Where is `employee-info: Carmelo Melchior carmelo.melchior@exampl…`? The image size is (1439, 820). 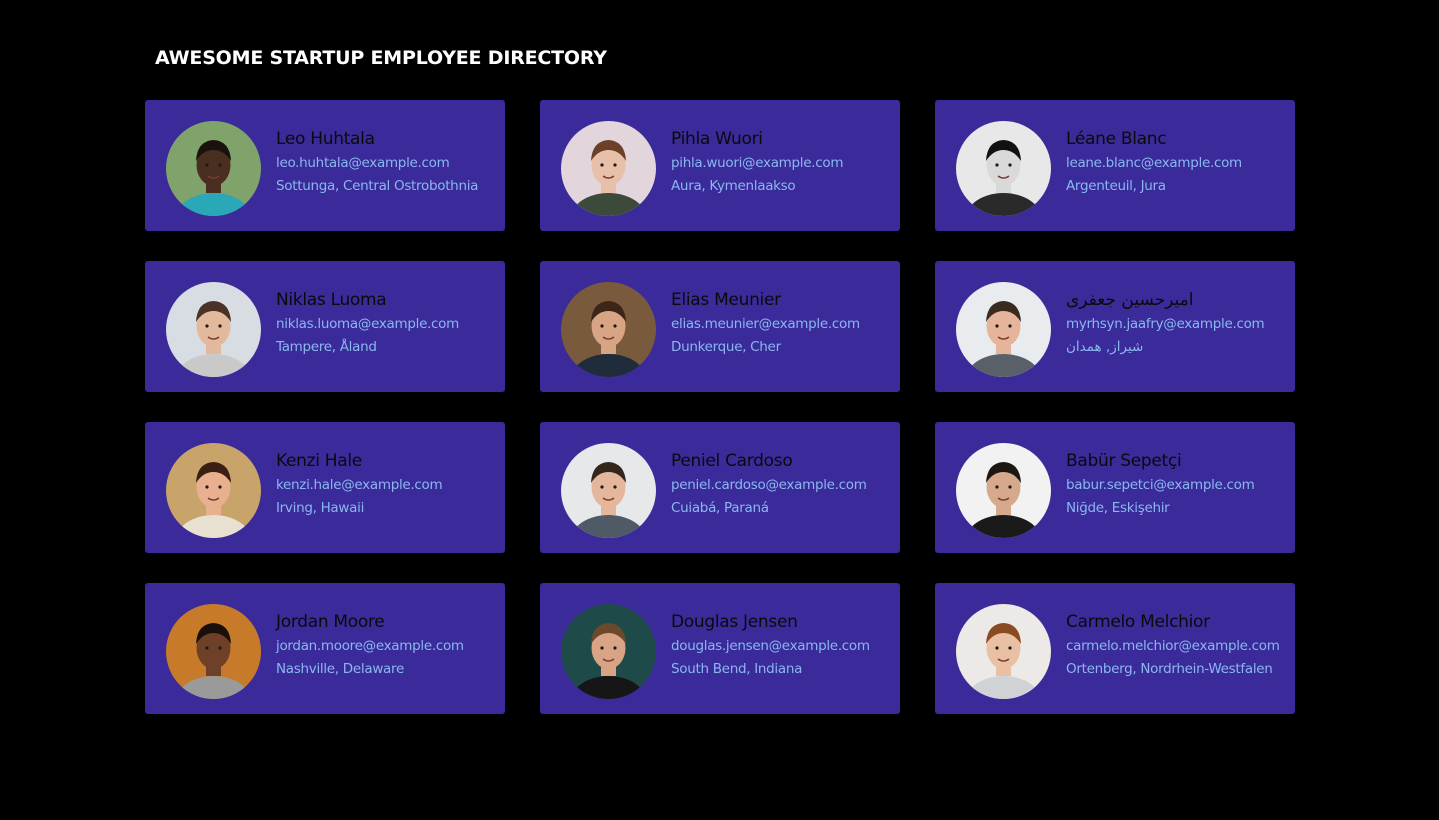 employee-info: Carmelo Melchior carmelo.melchior@exampl… is located at coordinates (1176, 644).